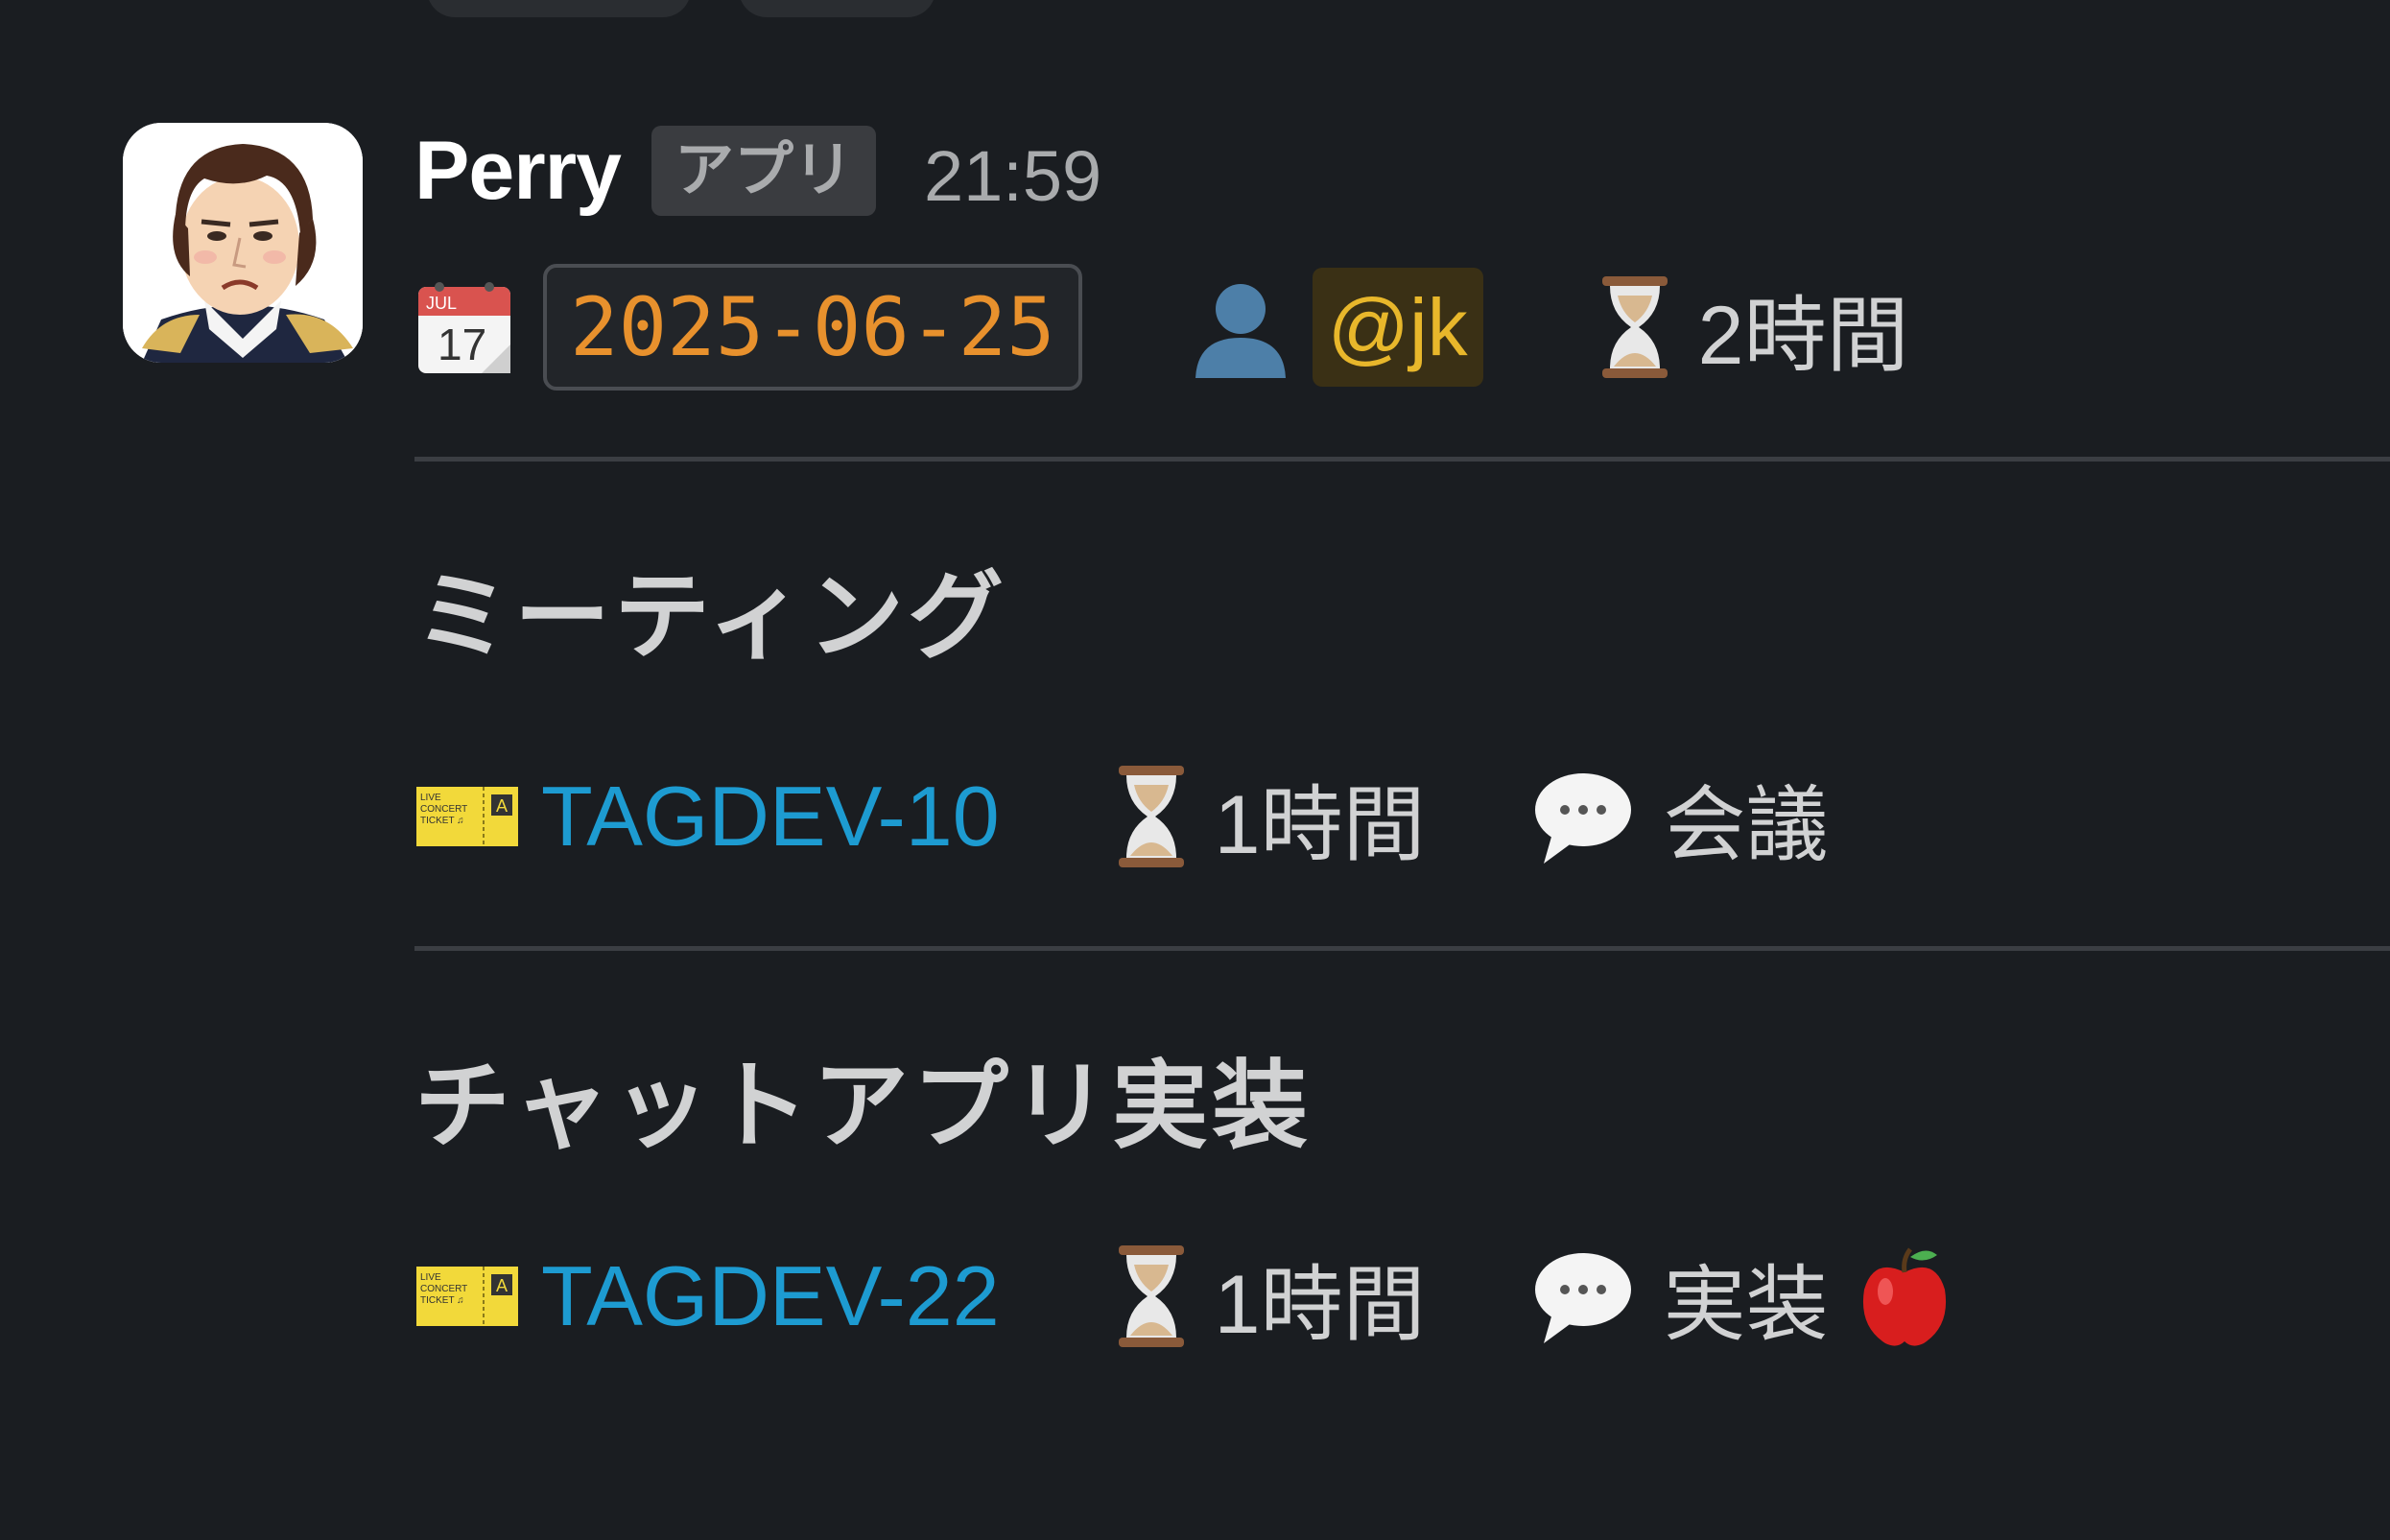 This screenshot has width=2390, height=1540. Describe the element at coordinates (1904, 1296) in the screenshot. I see `red-apple-icon` at that location.